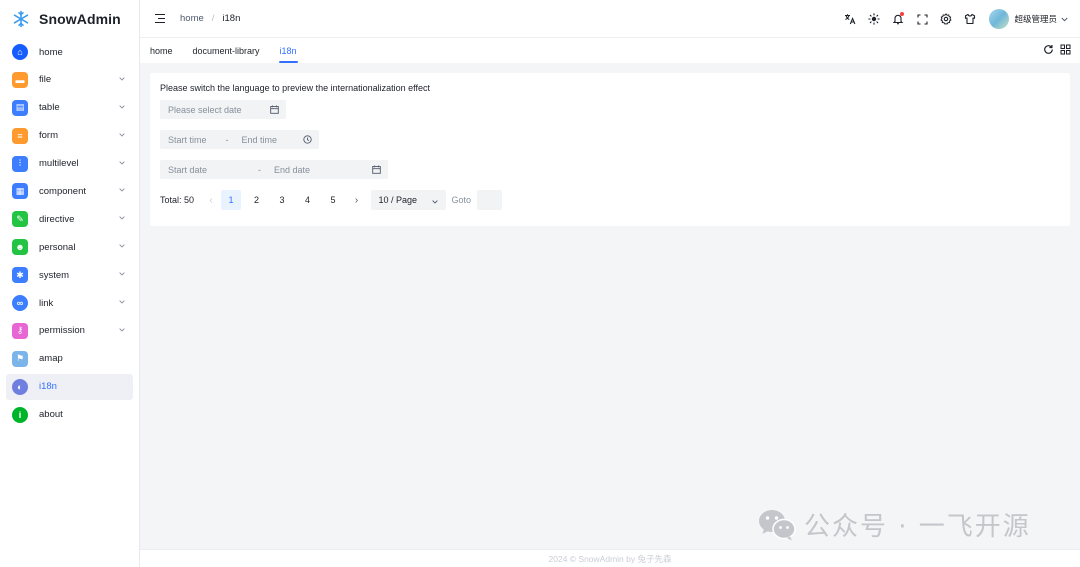 The width and height of the screenshot is (1080, 567). Describe the element at coordinates (610, 200) in the screenshot. I see `pagination: Total: 50 ‹ 1 2 3 4 5 › 10 / Page Goto` at that location.